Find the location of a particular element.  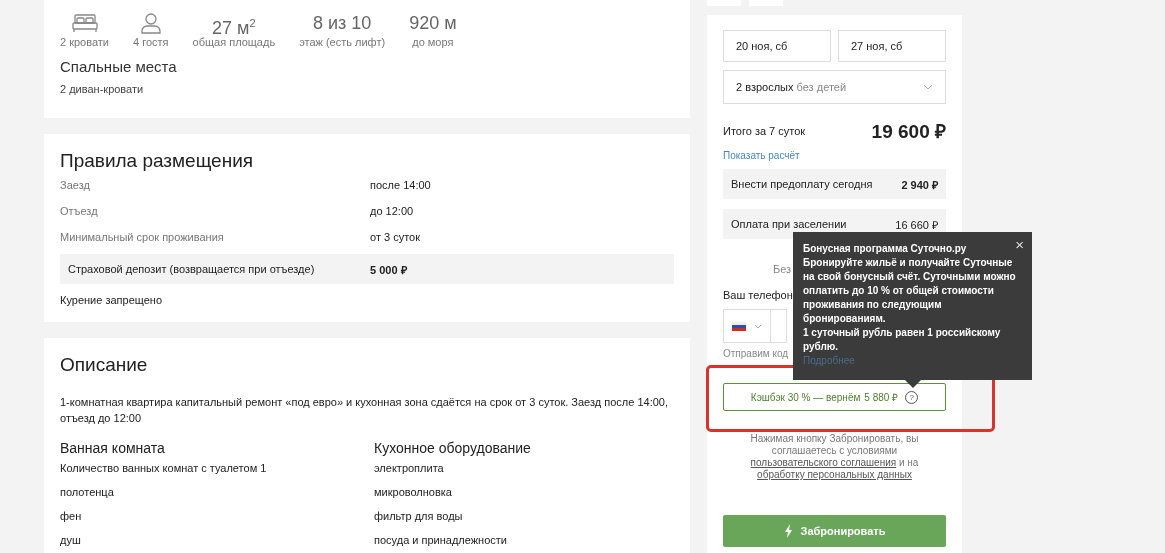

total-price: 19 600 ₽ is located at coordinates (908, 132).